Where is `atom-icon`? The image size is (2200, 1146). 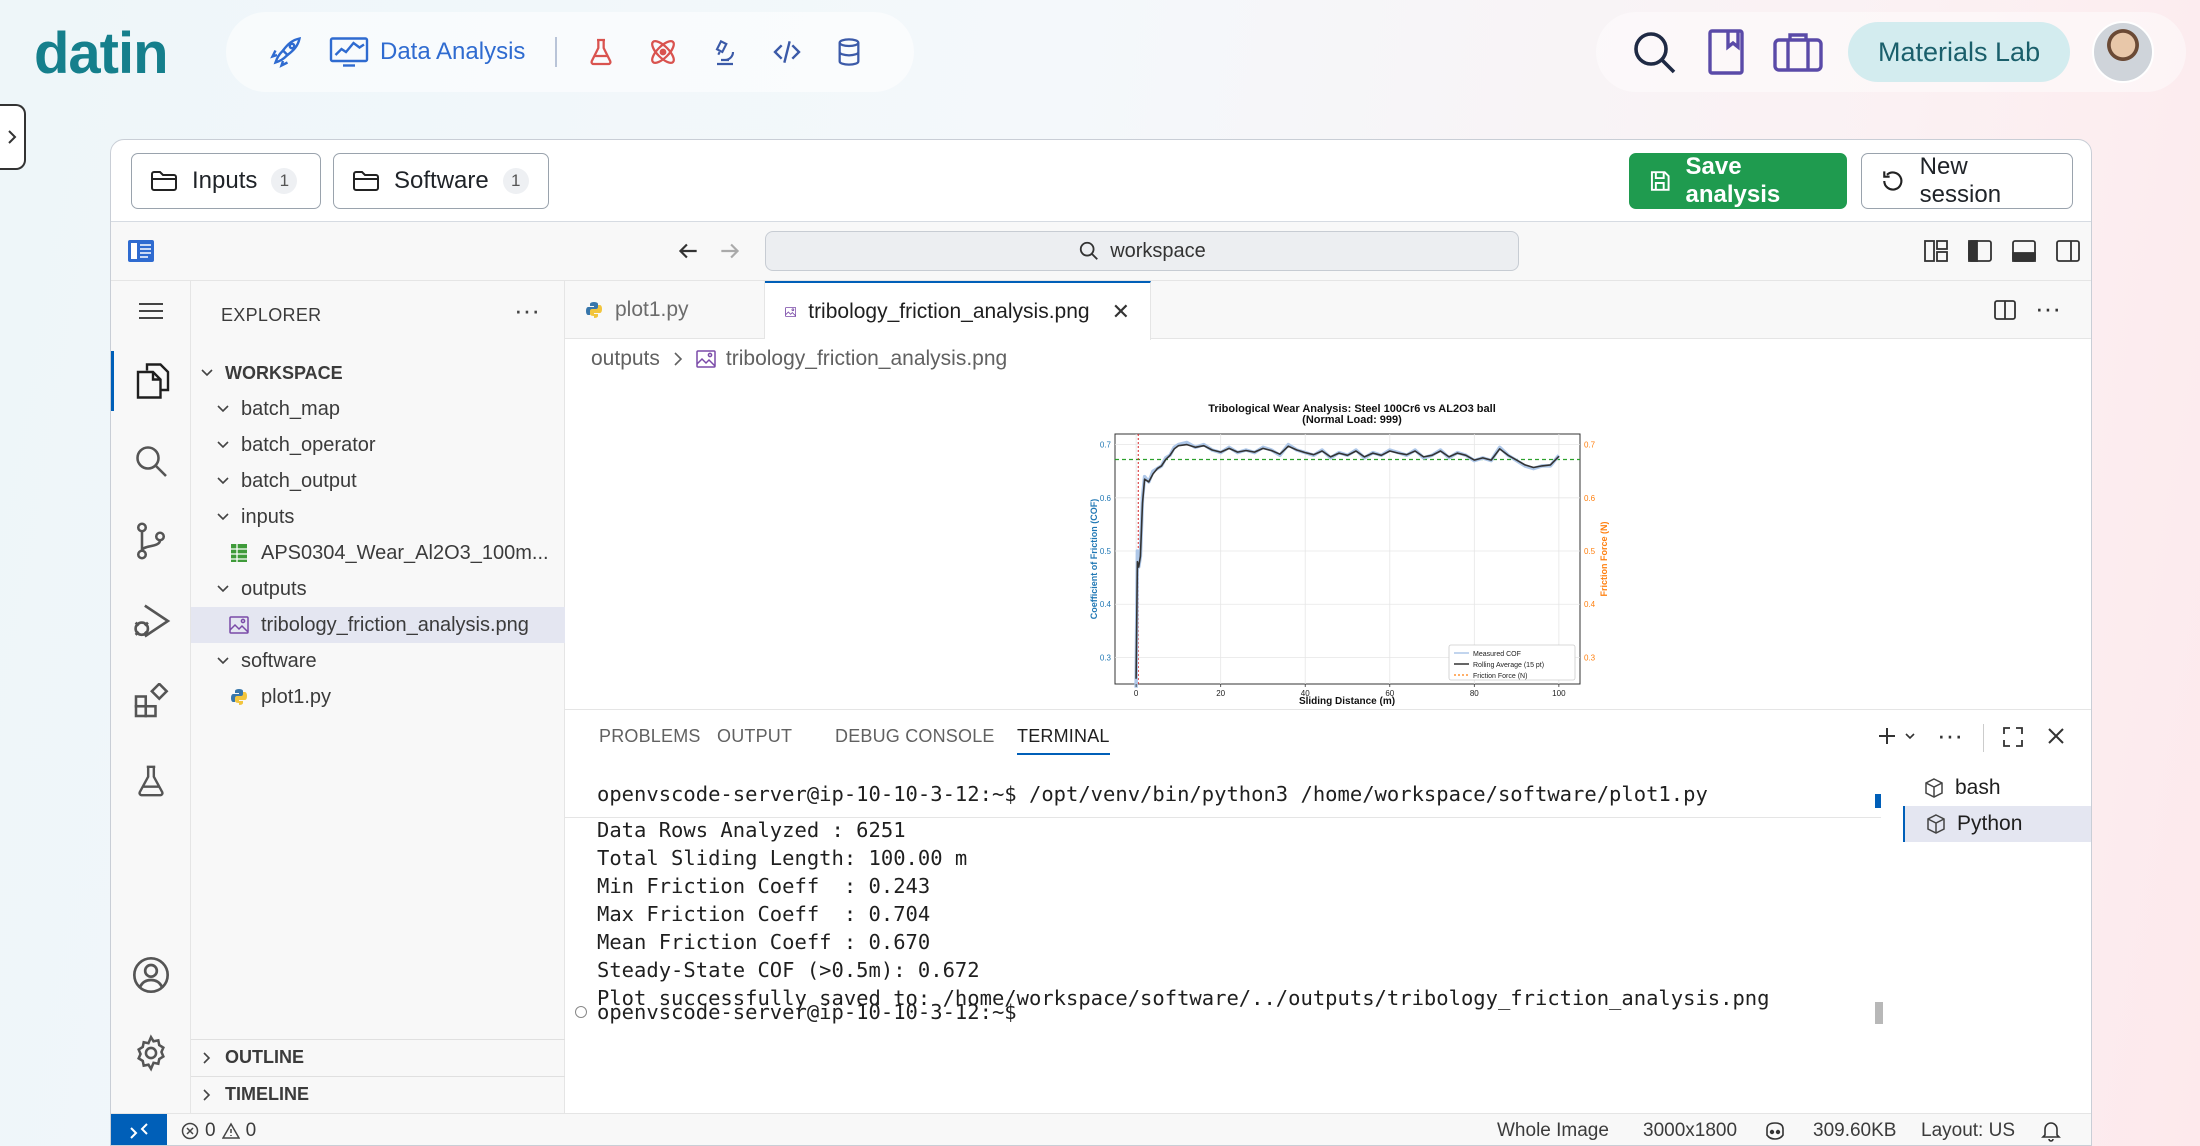 atom-icon is located at coordinates (663, 52).